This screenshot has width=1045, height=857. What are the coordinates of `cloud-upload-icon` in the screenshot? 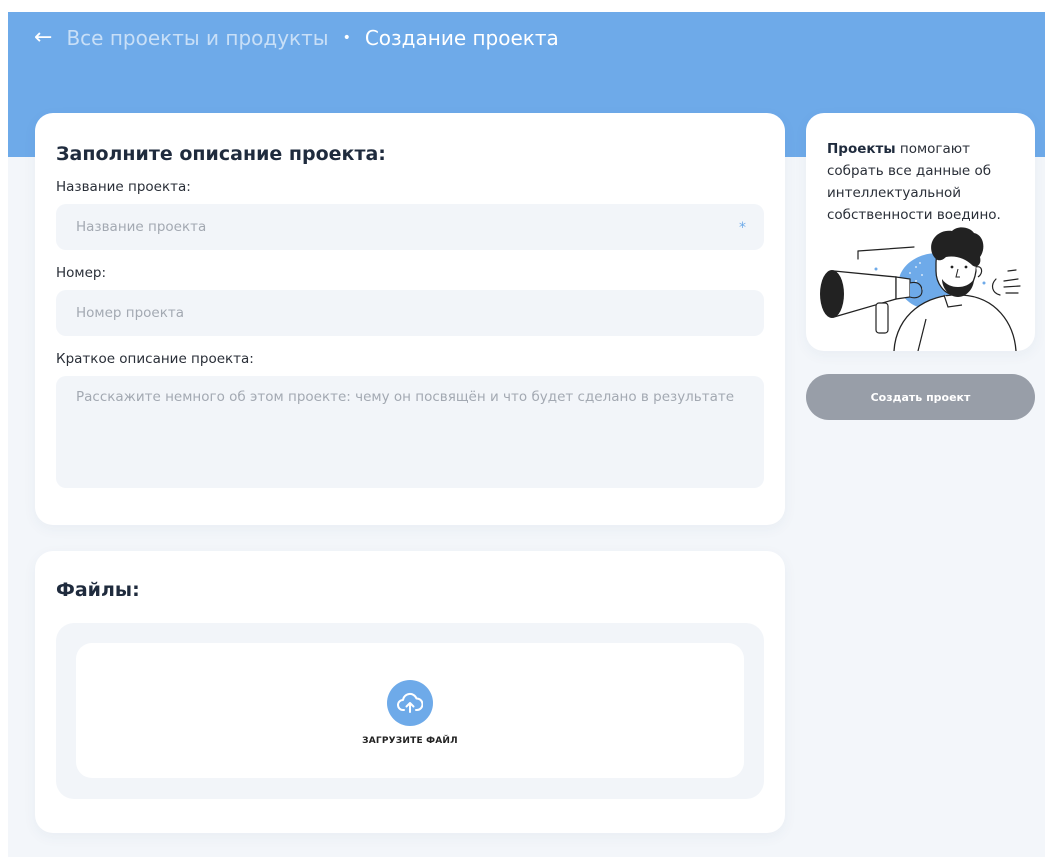 It's located at (410, 702).